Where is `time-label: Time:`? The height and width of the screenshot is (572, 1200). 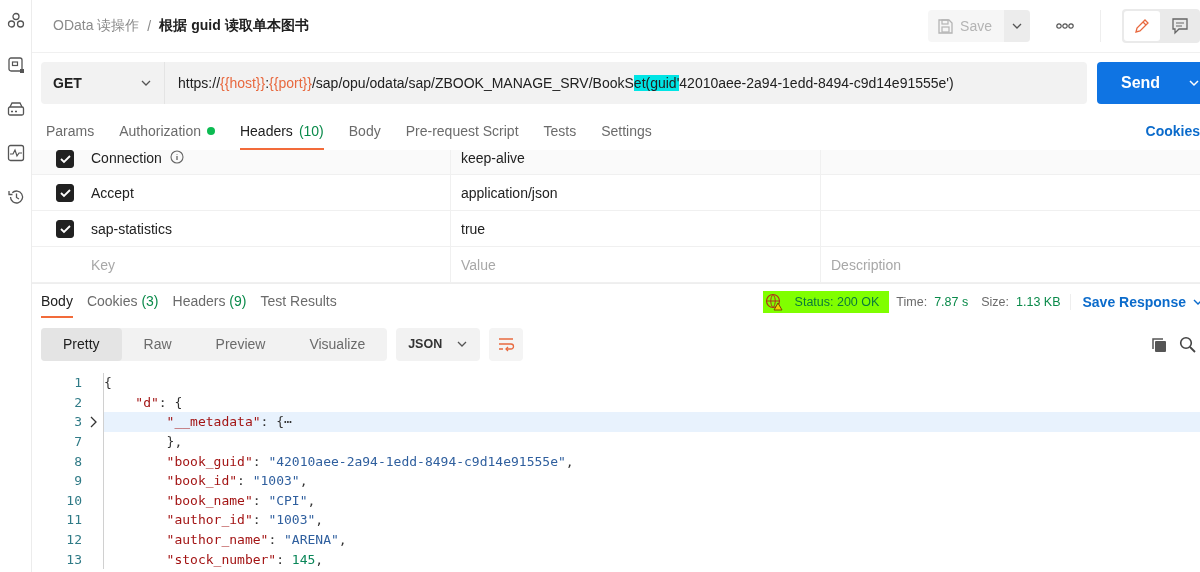
time-label: Time: is located at coordinates (912, 301).